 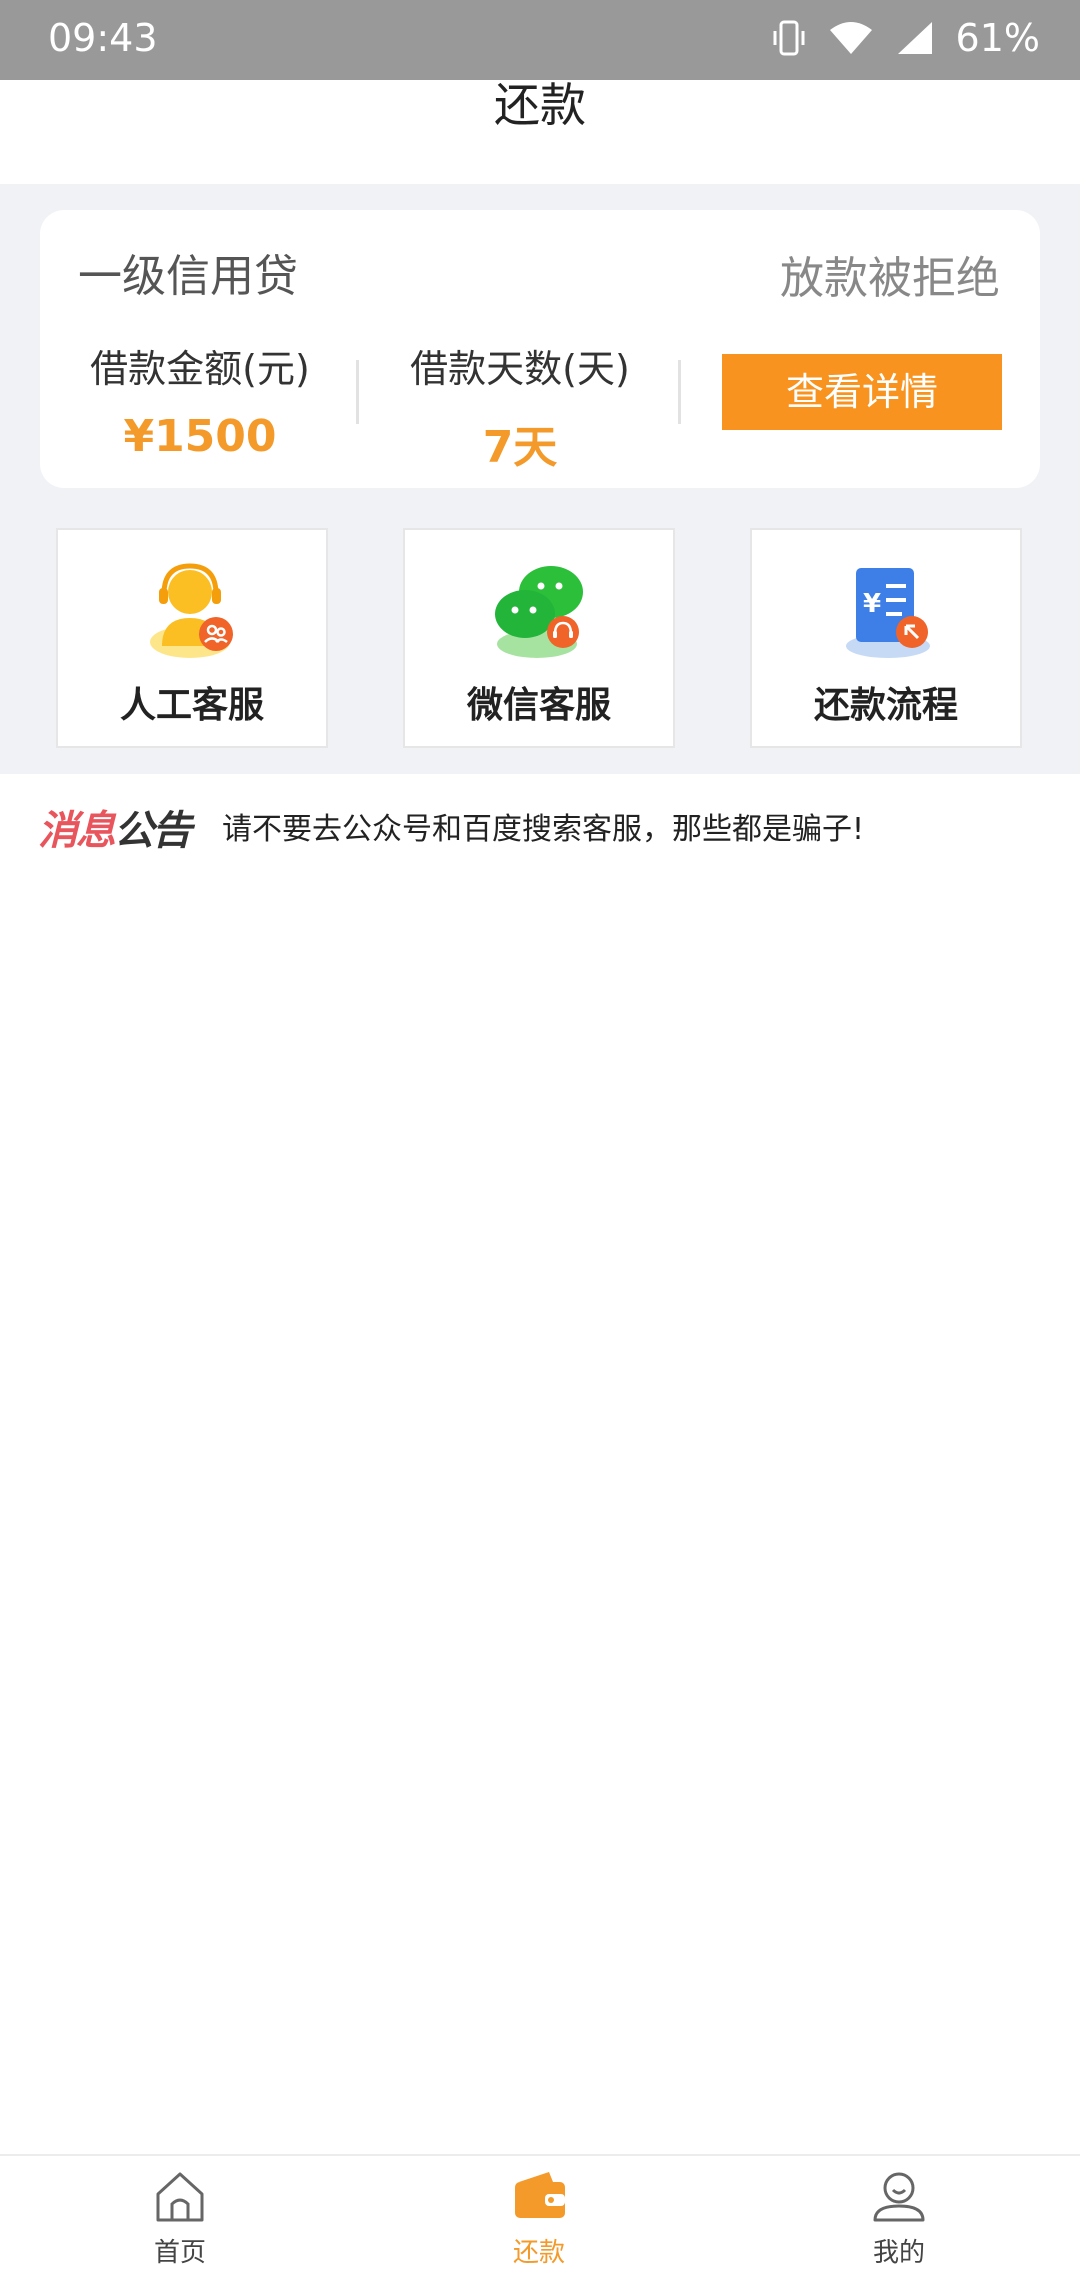 I want to click on notice-text: 请不要去公众号和百度搜索客服，那些都是骗子!, so click(x=543, y=829).